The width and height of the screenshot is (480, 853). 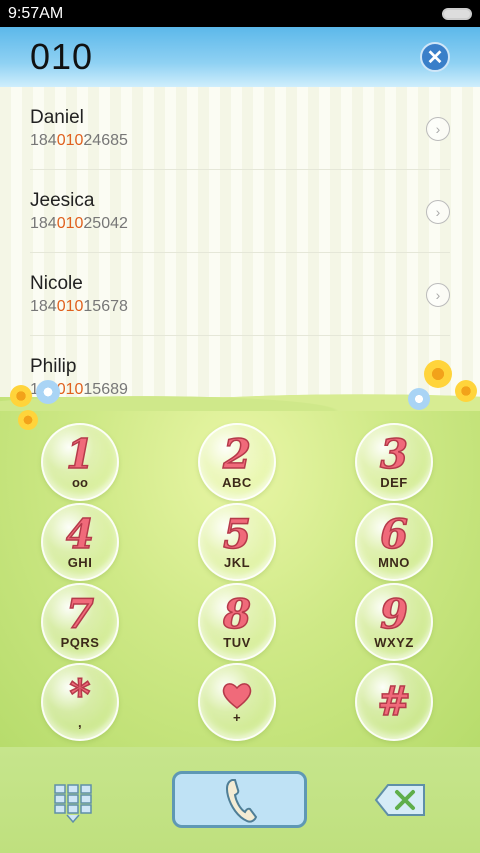 I want to click on contact-name: Philip, so click(x=53, y=366).